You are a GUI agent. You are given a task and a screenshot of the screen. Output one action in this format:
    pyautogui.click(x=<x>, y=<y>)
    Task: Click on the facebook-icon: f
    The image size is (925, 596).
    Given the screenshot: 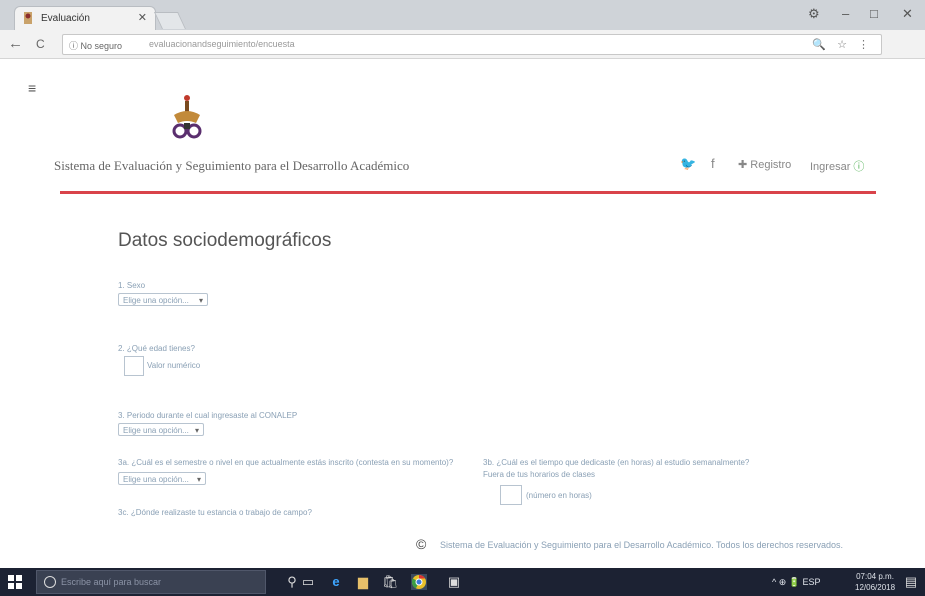 What is the action you would take?
    pyautogui.click(x=713, y=163)
    